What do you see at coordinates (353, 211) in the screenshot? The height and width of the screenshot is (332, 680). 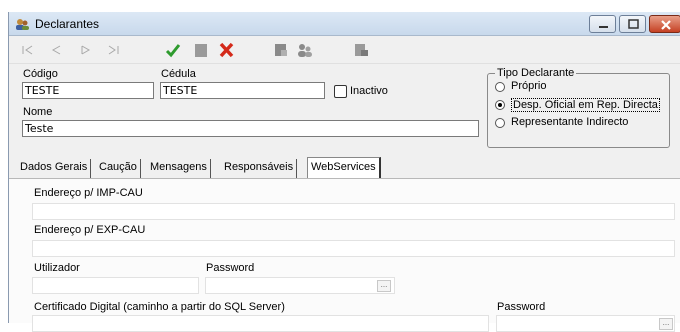 I see `imp-cau-field` at bounding box center [353, 211].